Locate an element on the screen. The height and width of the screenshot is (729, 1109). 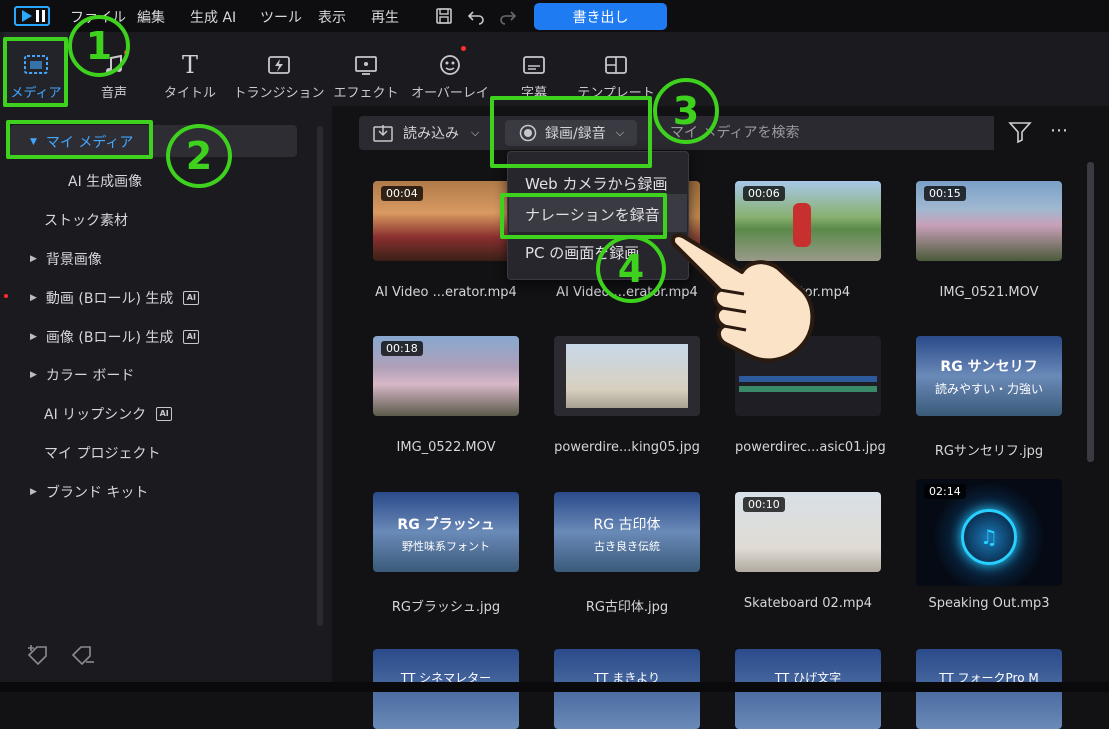
media-name: Skateboard 02.mp4 is located at coordinates (808, 603).